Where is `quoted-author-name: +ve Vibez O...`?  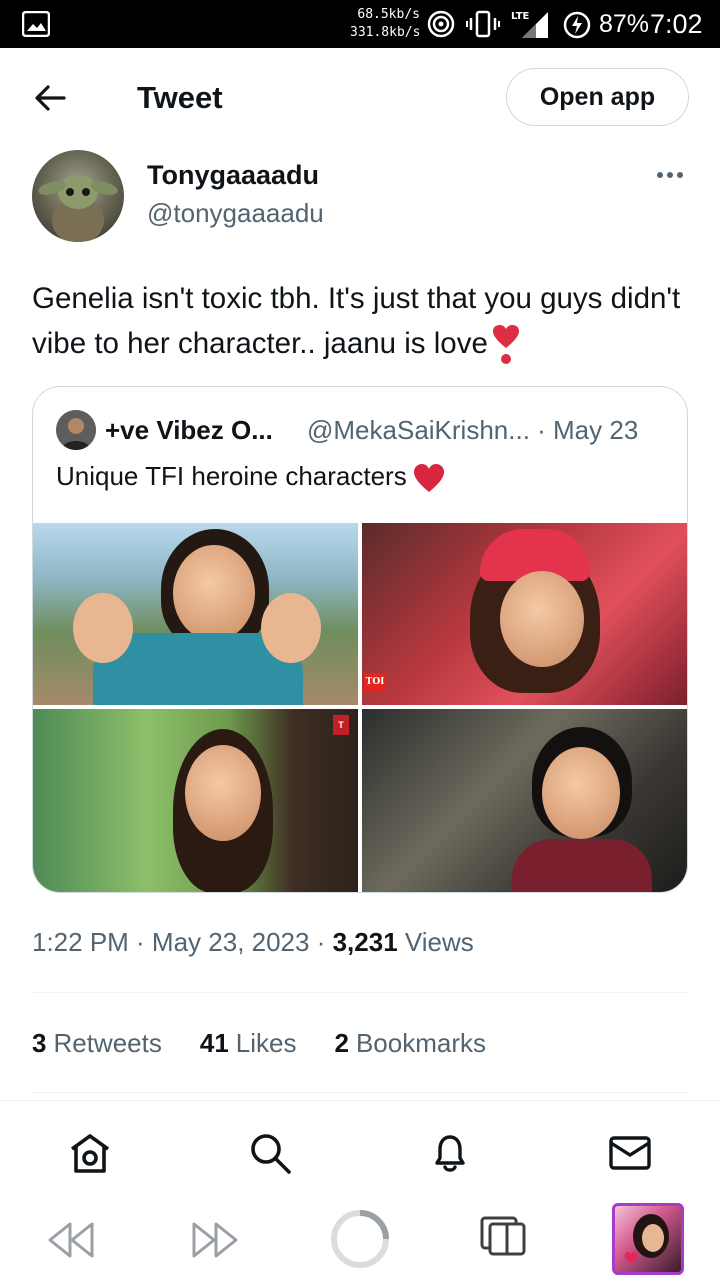 quoted-author-name: +ve Vibez O... is located at coordinates (189, 430).